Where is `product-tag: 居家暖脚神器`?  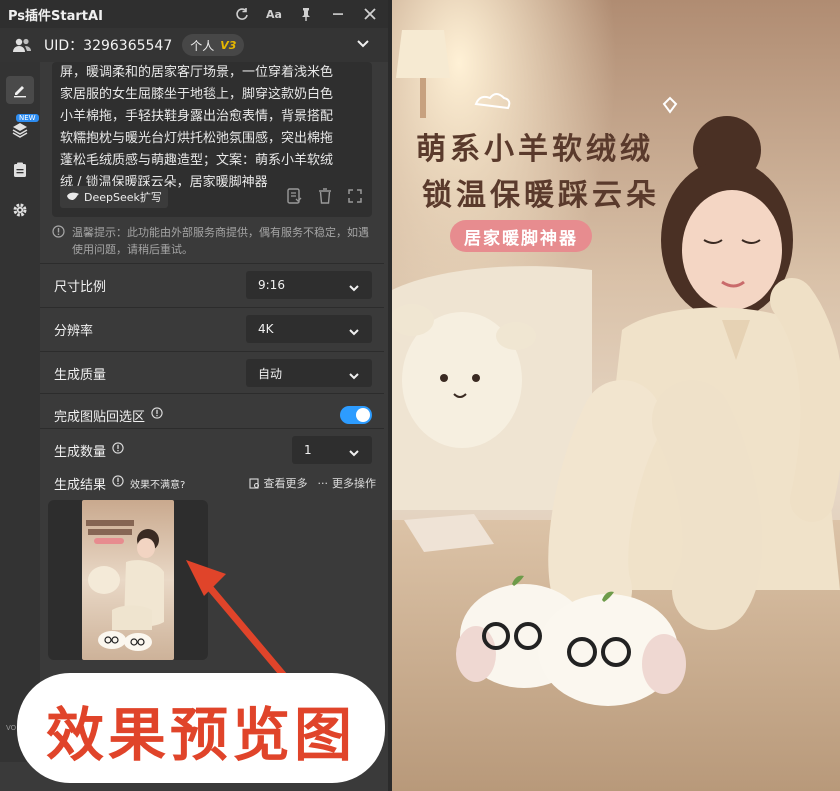 product-tag: 居家暖脚神器 is located at coordinates (521, 236).